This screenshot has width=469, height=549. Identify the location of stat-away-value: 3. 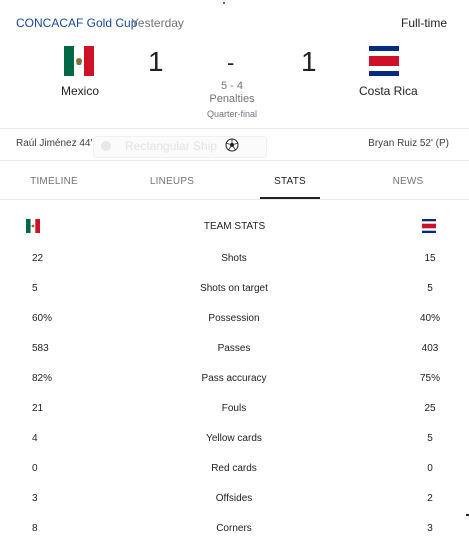
(430, 528).